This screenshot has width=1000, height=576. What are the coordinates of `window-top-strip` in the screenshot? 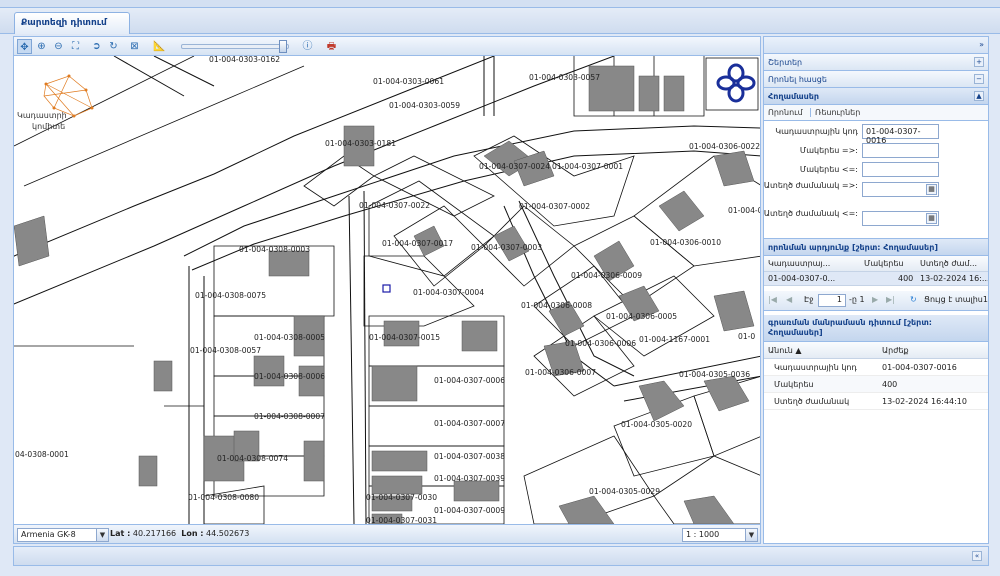 It's located at (500, 4).